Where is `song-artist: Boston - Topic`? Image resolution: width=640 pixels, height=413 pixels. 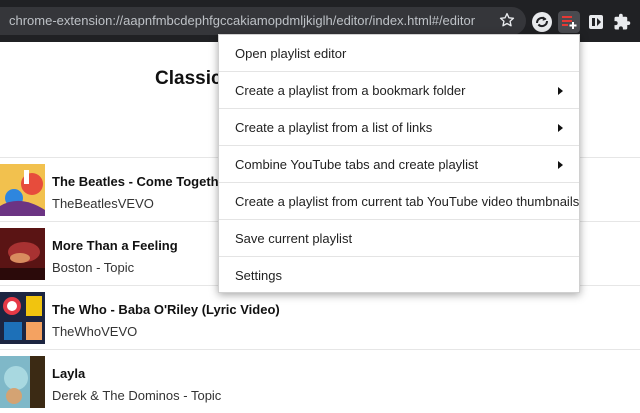 song-artist: Boston - Topic is located at coordinates (93, 267).